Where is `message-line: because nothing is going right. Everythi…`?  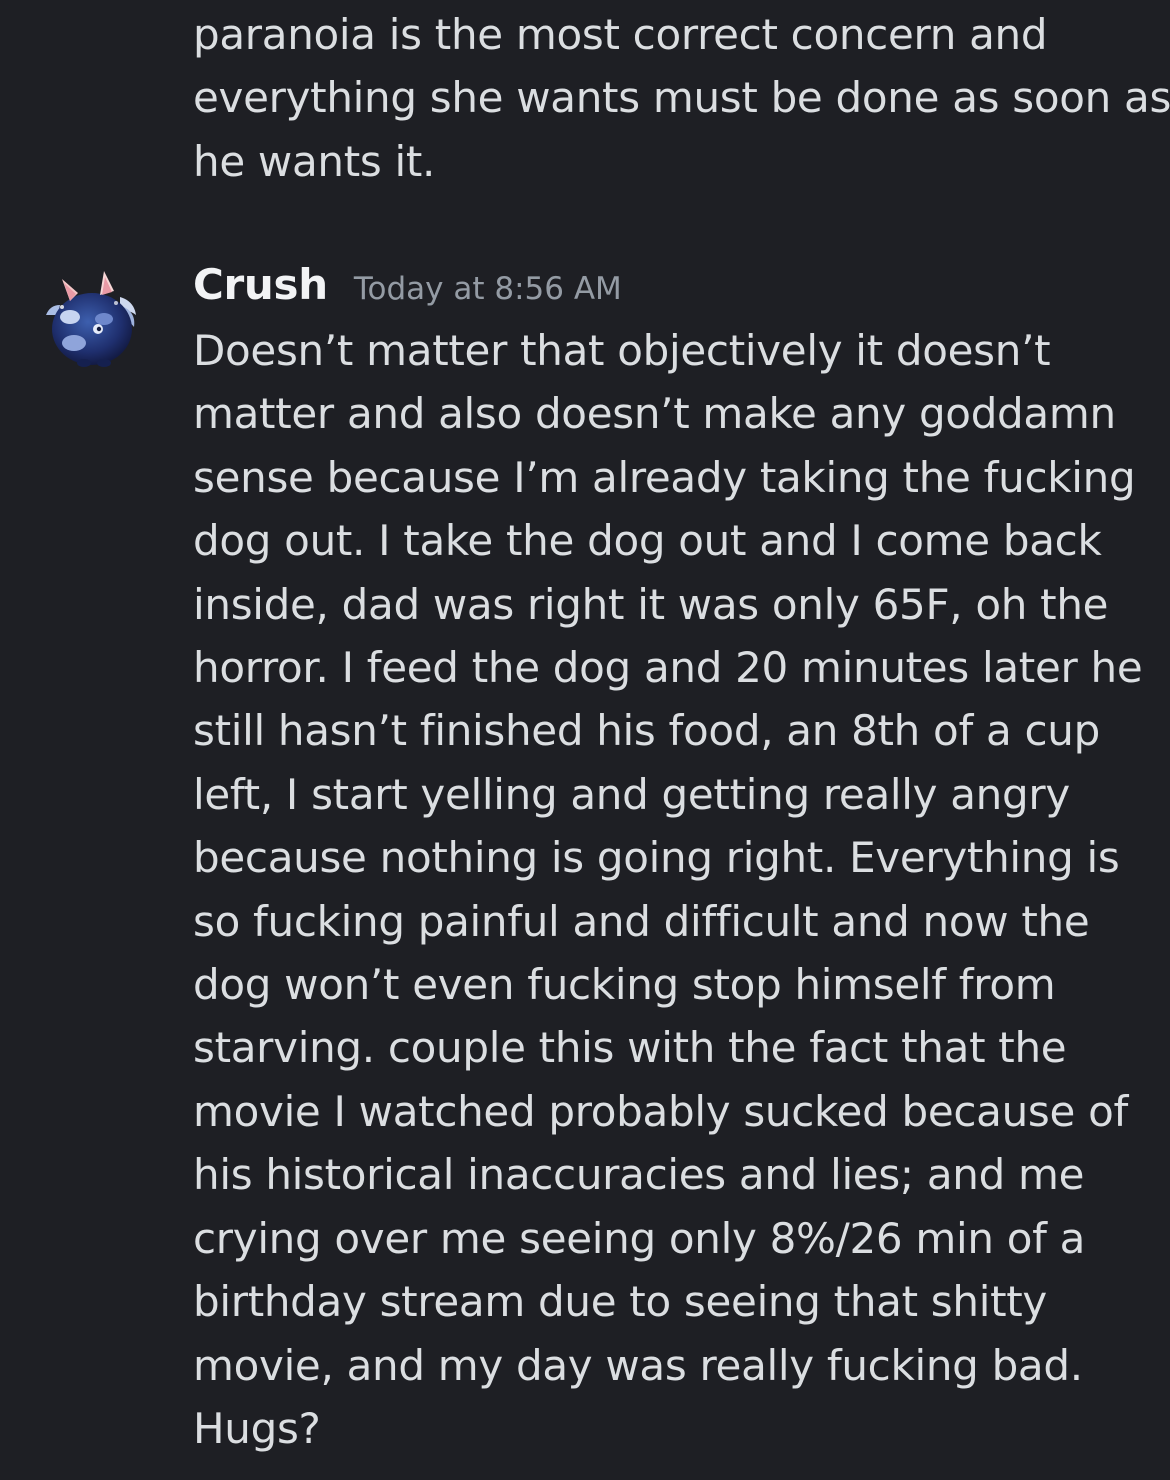
message-line: because nothing is going right. Everythi… is located at coordinates (656, 858).